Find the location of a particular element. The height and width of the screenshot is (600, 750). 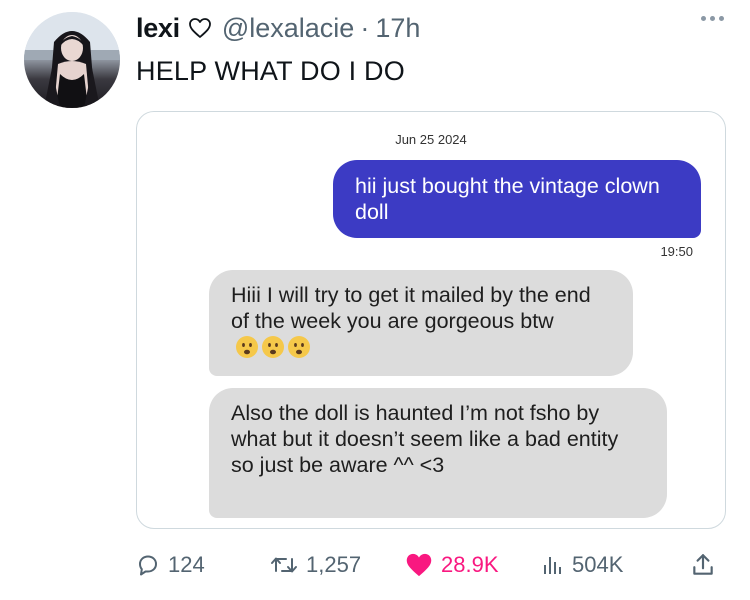

sent-message-time: 19:50 is located at coordinates (676, 251).